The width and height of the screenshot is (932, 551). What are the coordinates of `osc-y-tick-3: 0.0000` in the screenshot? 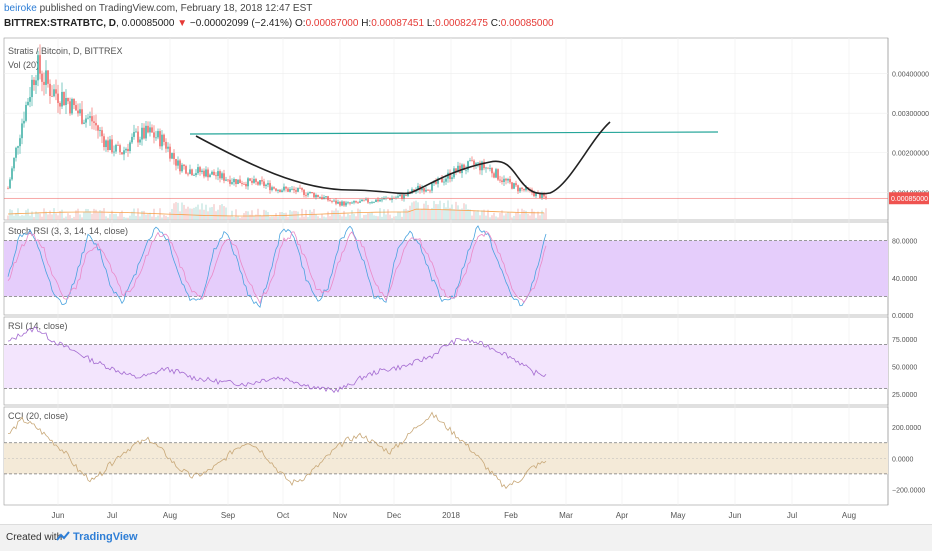 It's located at (903, 459).